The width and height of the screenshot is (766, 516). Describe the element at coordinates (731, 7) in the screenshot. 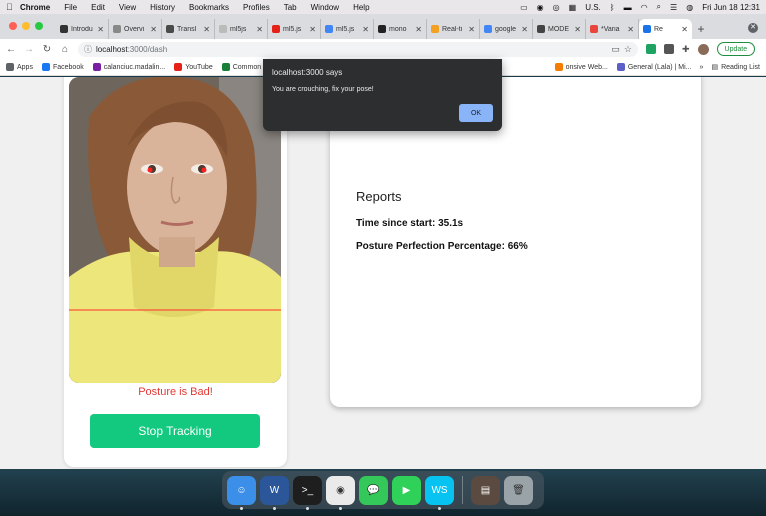

I see `menubar-clock: Fri Jun 18 12:31` at that location.